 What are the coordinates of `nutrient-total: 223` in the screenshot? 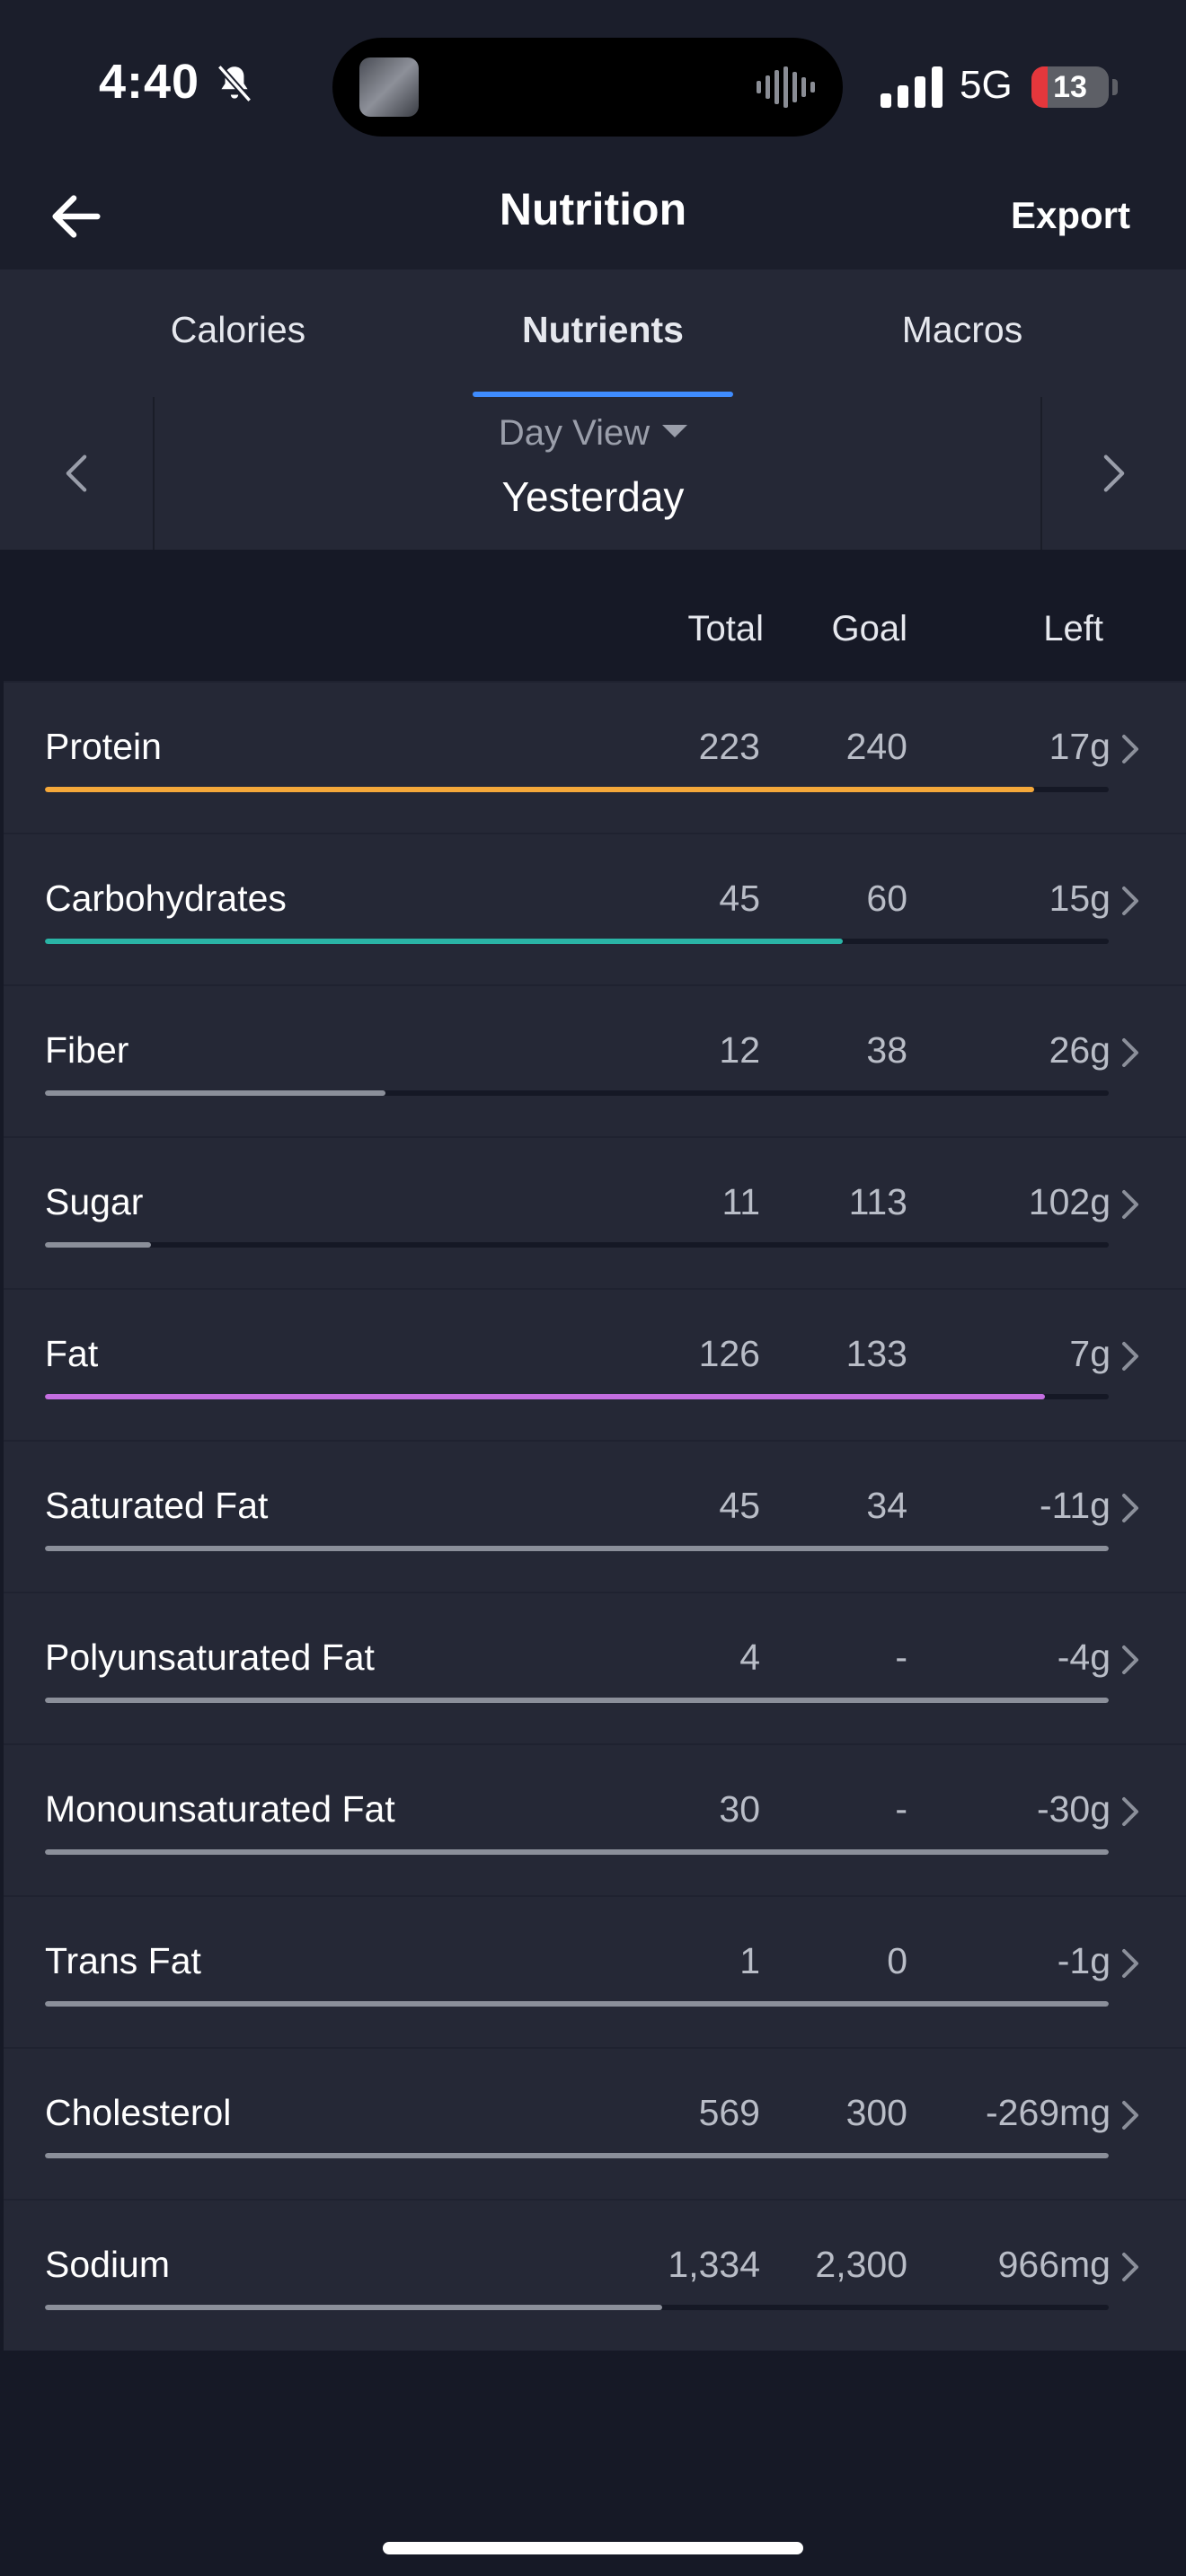 It's located at (729, 746).